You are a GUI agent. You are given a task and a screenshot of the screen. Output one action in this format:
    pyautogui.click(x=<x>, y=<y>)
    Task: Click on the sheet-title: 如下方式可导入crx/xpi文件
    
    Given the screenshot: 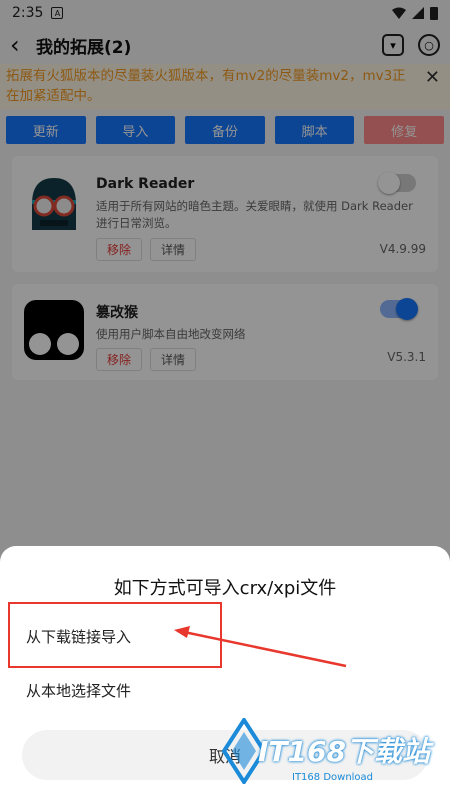 What is the action you would take?
    pyautogui.click(x=225, y=588)
    